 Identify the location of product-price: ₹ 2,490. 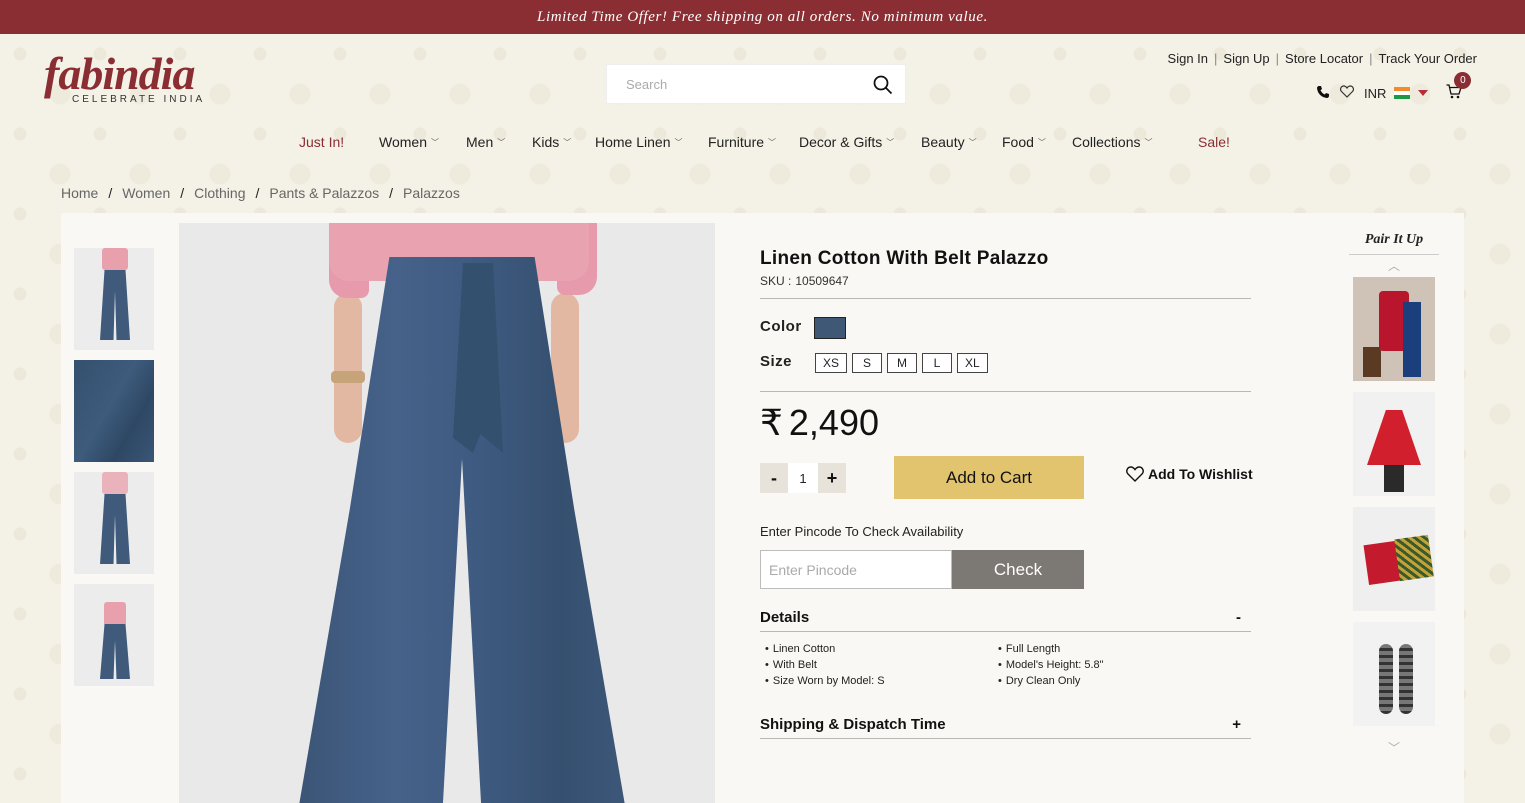
(819, 423).